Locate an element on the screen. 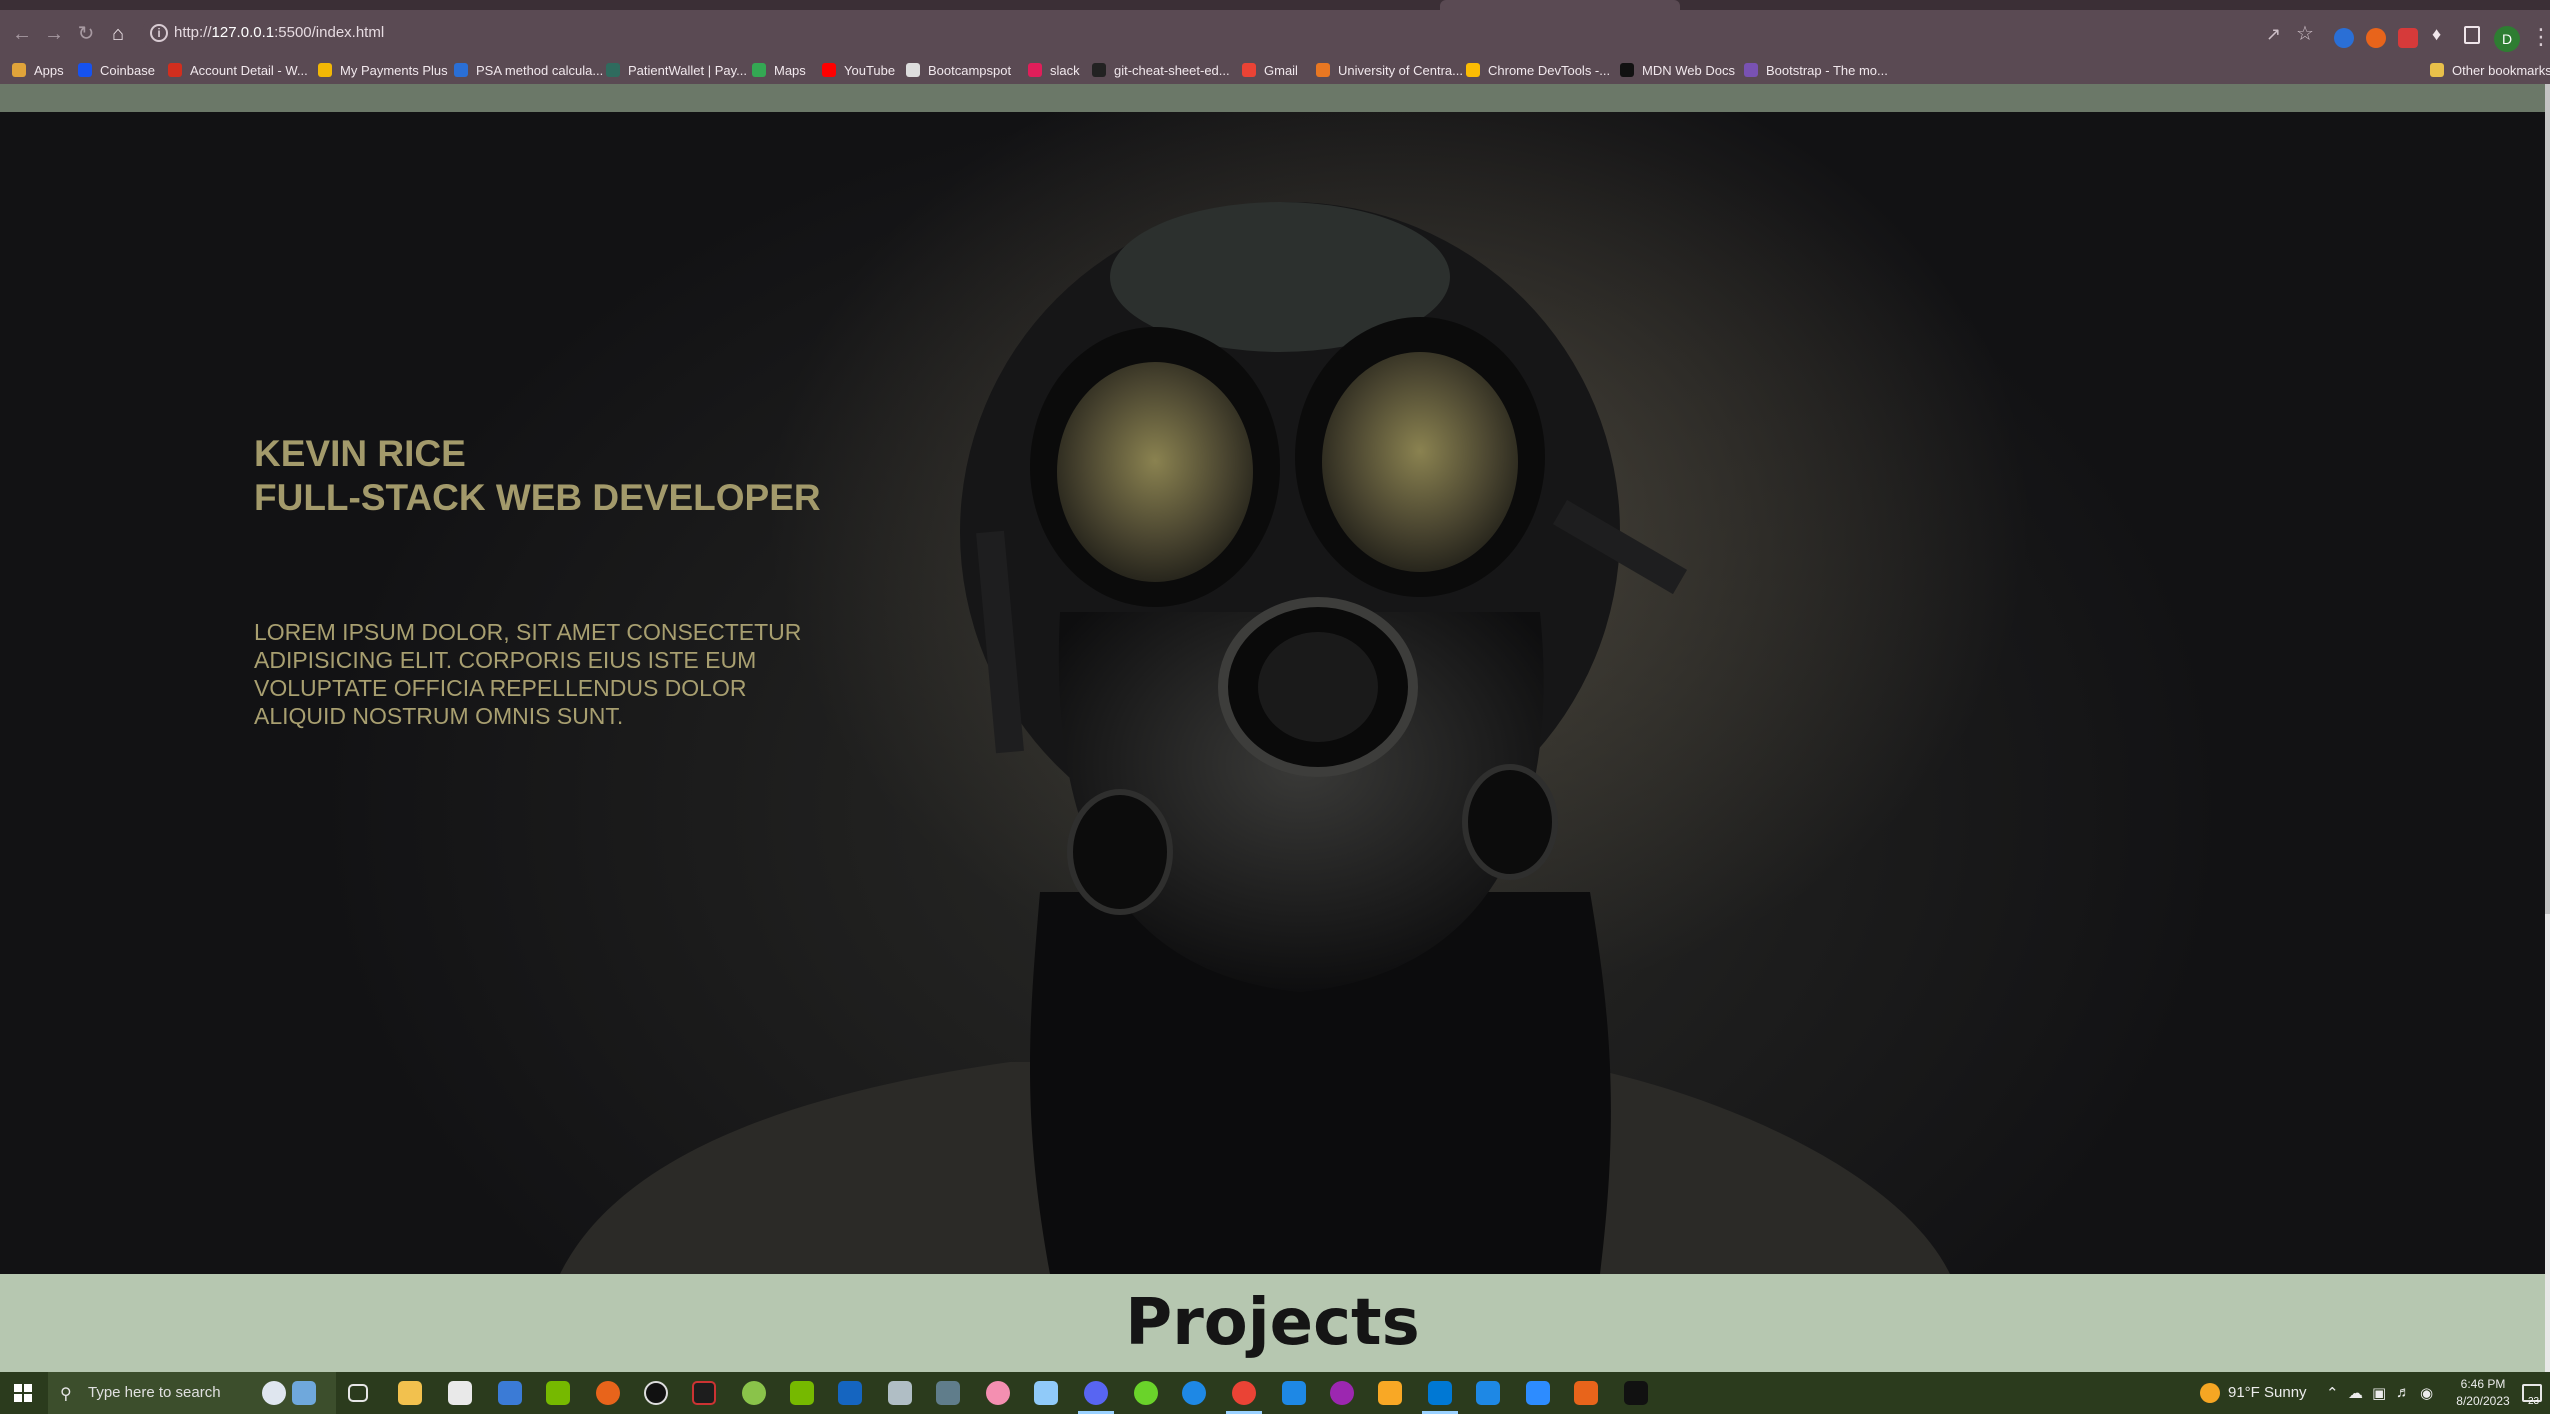 The width and height of the screenshot is (2550, 1414). bookmark-item: Gmail is located at coordinates (1270, 70).